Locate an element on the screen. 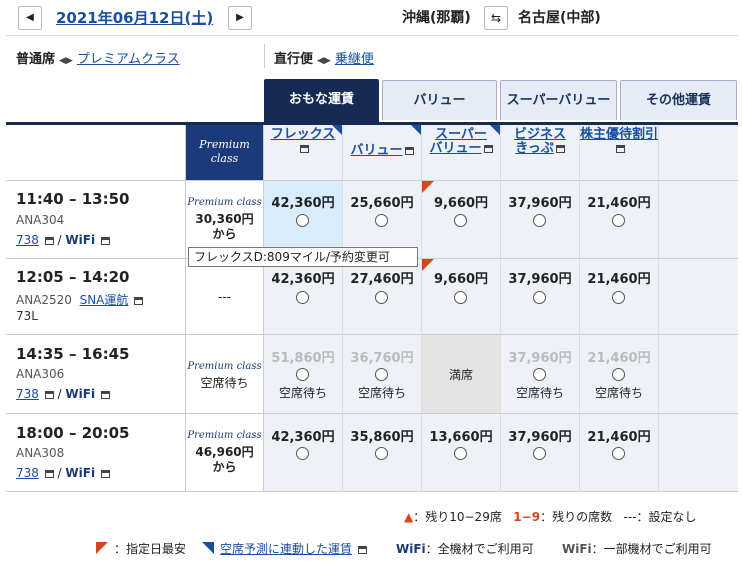 The width and height of the screenshot is (742, 570). legend-linked-link: 空席予測に連動した運賃 is located at coordinates (286, 549).